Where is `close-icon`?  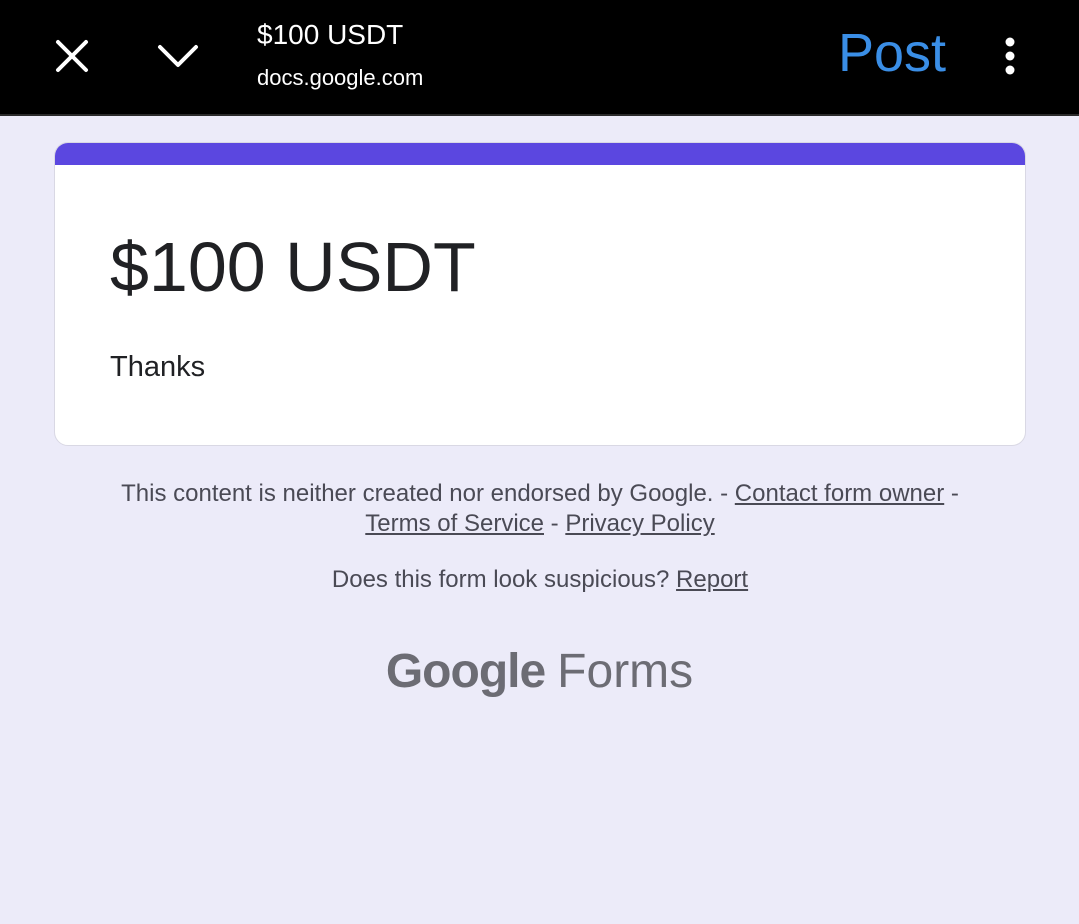
close-icon is located at coordinates (72, 56).